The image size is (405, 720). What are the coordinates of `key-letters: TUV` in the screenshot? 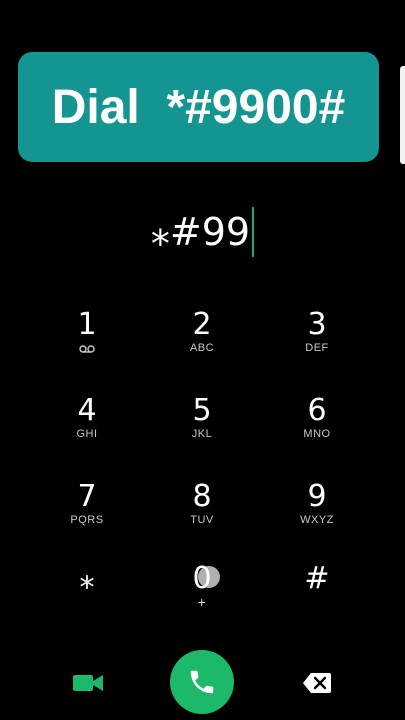 It's located at (202, 520).